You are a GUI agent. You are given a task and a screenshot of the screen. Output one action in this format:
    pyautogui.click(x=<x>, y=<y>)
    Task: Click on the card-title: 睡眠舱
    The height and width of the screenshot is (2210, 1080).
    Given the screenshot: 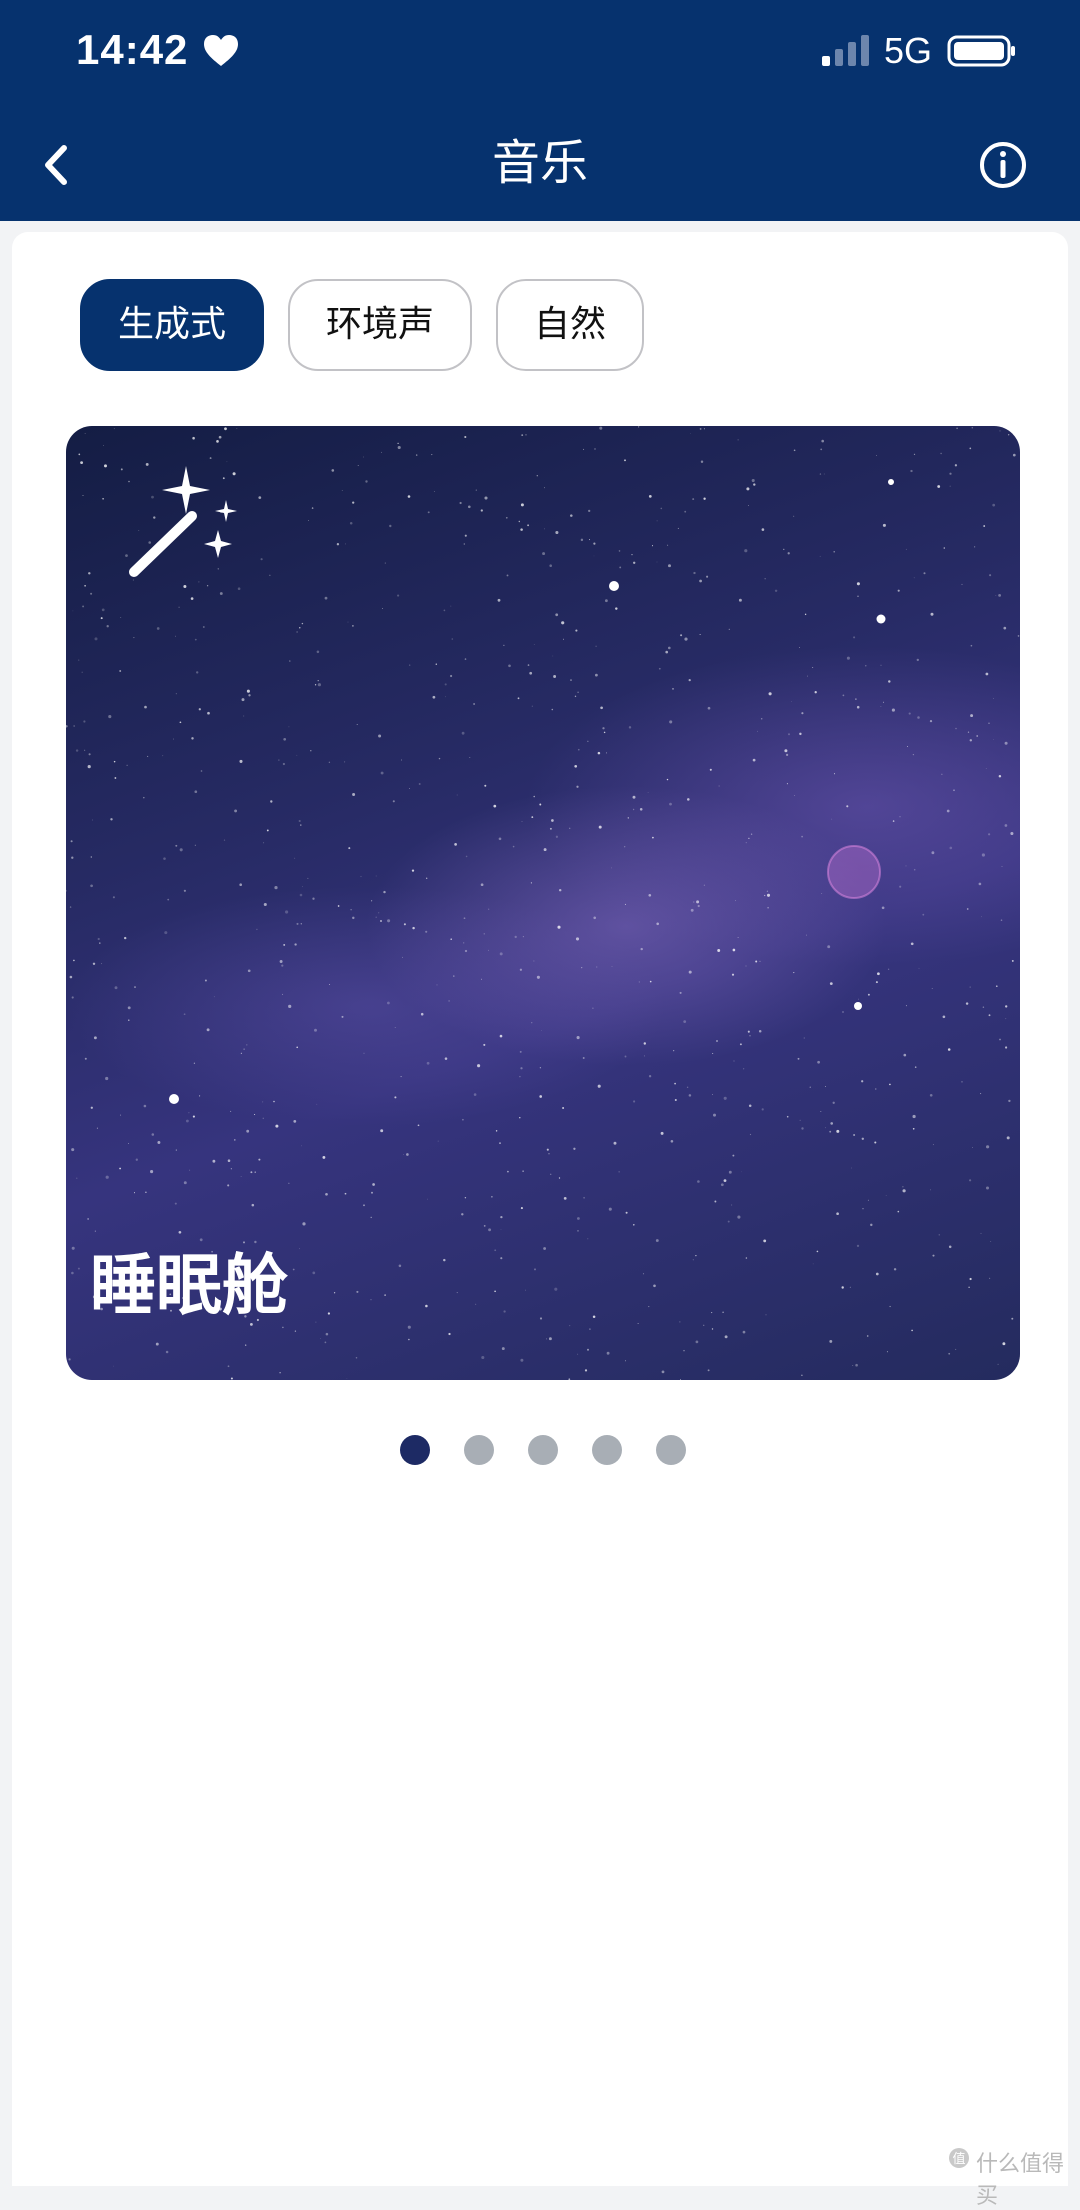 What is the action you would take?
    pyautogui.click(x=189, y=1285)
    